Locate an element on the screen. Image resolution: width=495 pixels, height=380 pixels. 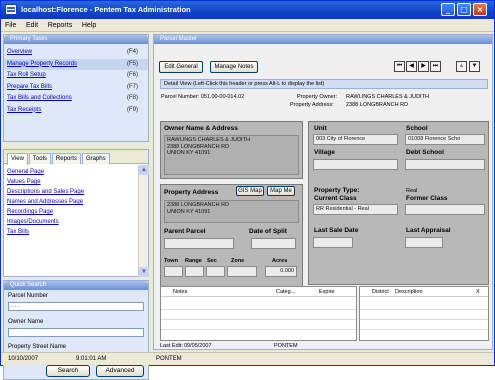
tab-view: View is located at coordinates (17, 159).